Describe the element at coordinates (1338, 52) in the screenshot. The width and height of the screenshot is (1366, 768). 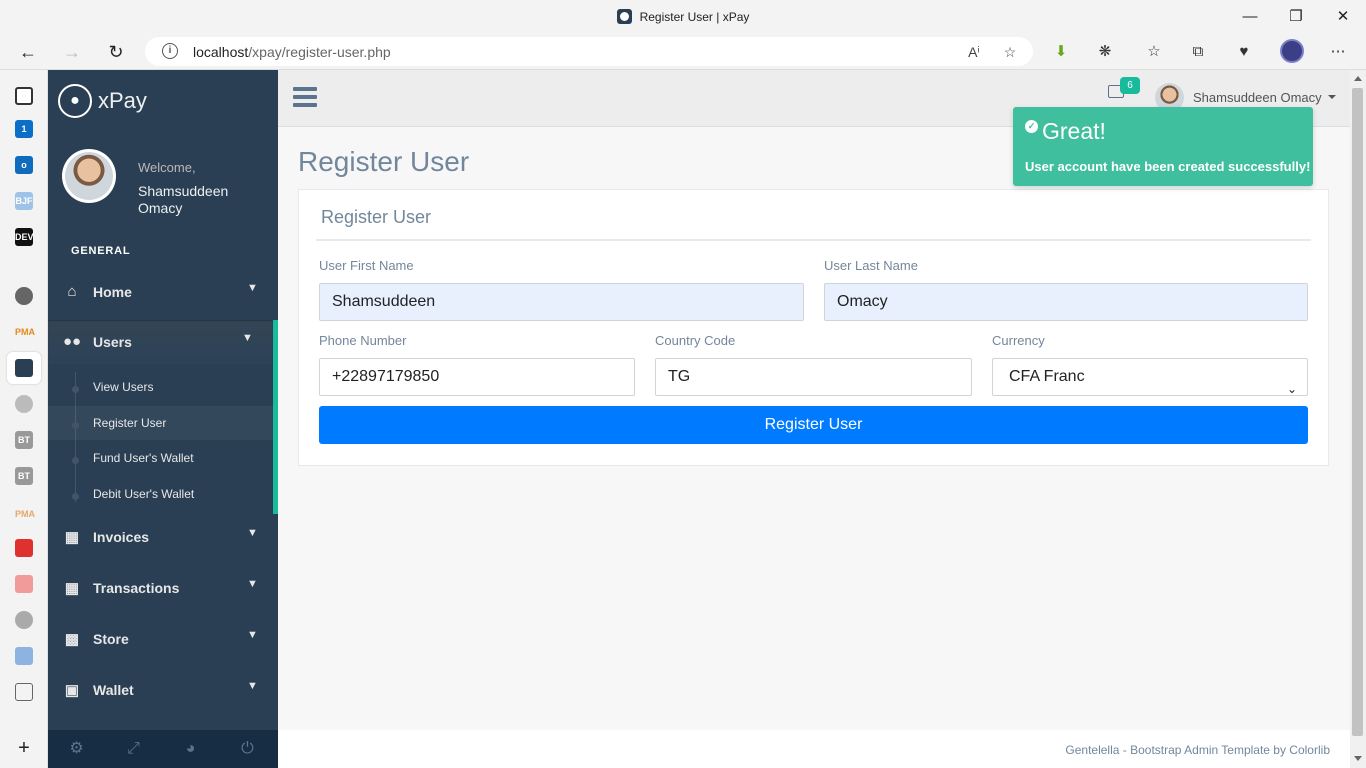
I see `more-icon: ⋯` at that location.